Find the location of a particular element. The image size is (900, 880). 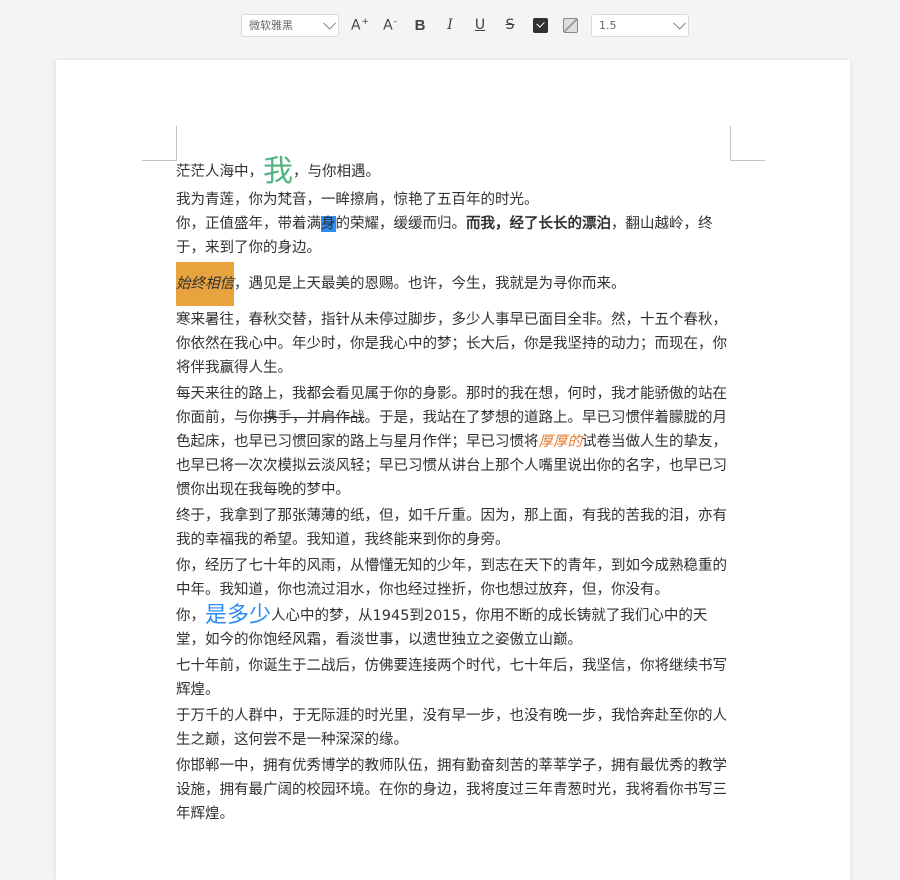

font-size-decrease-button: A- is located at coordinates (390, 25).